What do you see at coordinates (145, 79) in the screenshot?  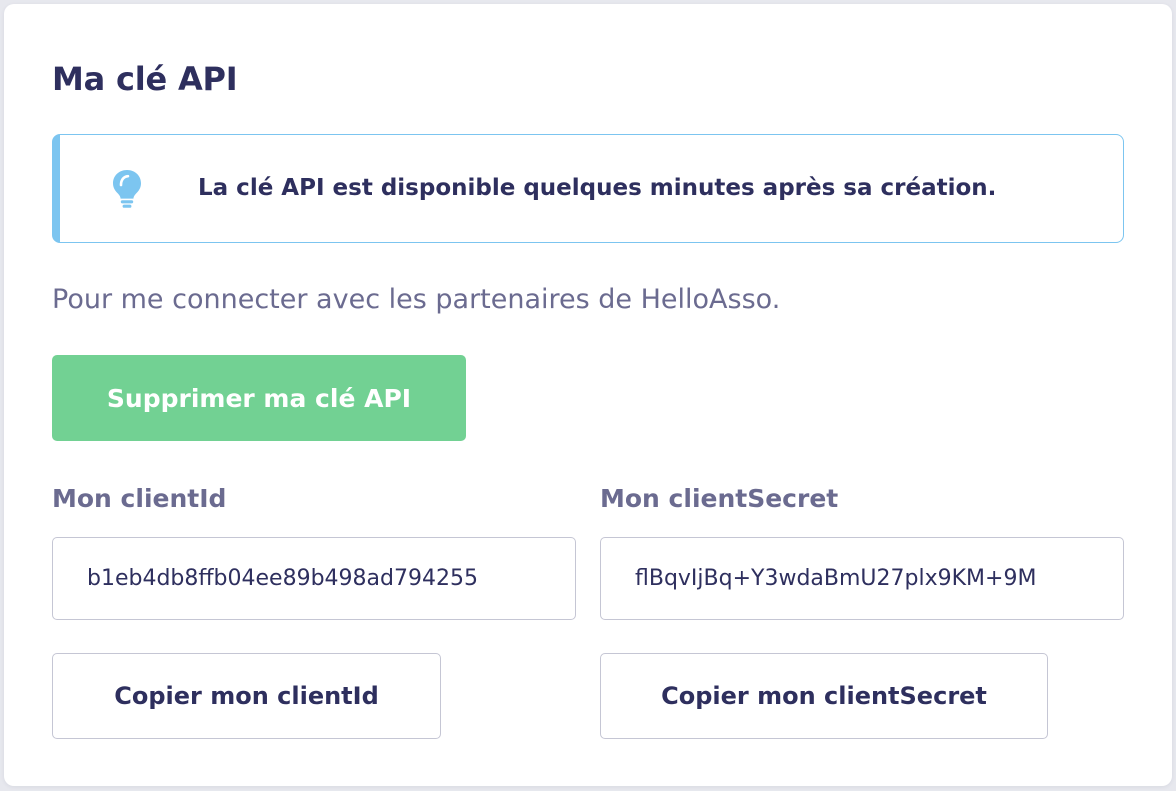 I see `section-title: Ma clé API` at bounding box center [145, 79].